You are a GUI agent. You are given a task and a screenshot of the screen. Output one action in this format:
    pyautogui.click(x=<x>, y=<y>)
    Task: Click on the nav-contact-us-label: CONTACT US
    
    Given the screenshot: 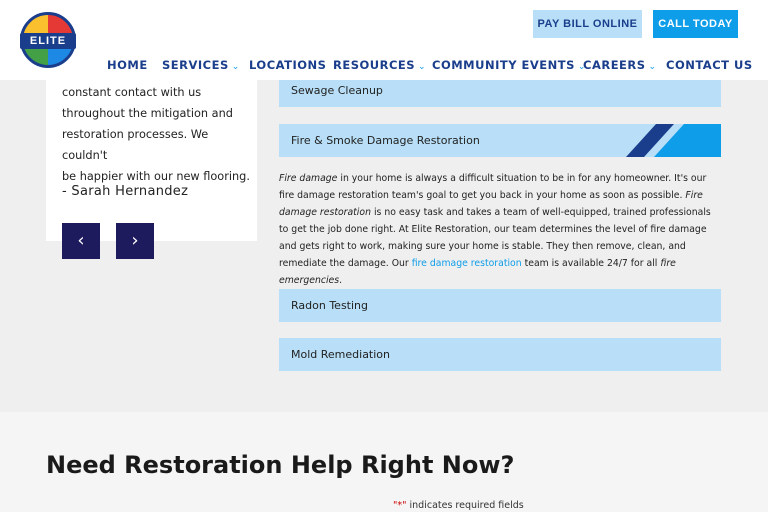 What is the action you would take?
    pyautogui.click(x=709, y=65)
    